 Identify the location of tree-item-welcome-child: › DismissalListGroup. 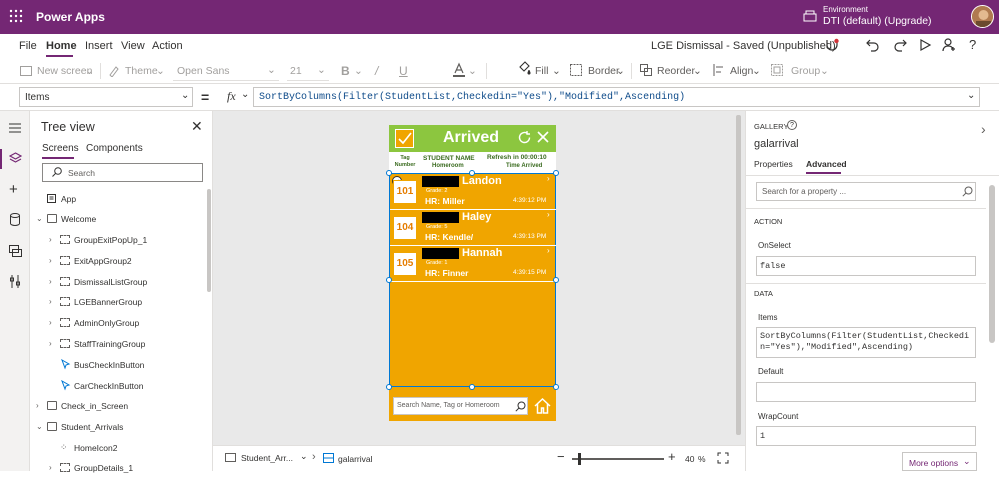
(121, 282).